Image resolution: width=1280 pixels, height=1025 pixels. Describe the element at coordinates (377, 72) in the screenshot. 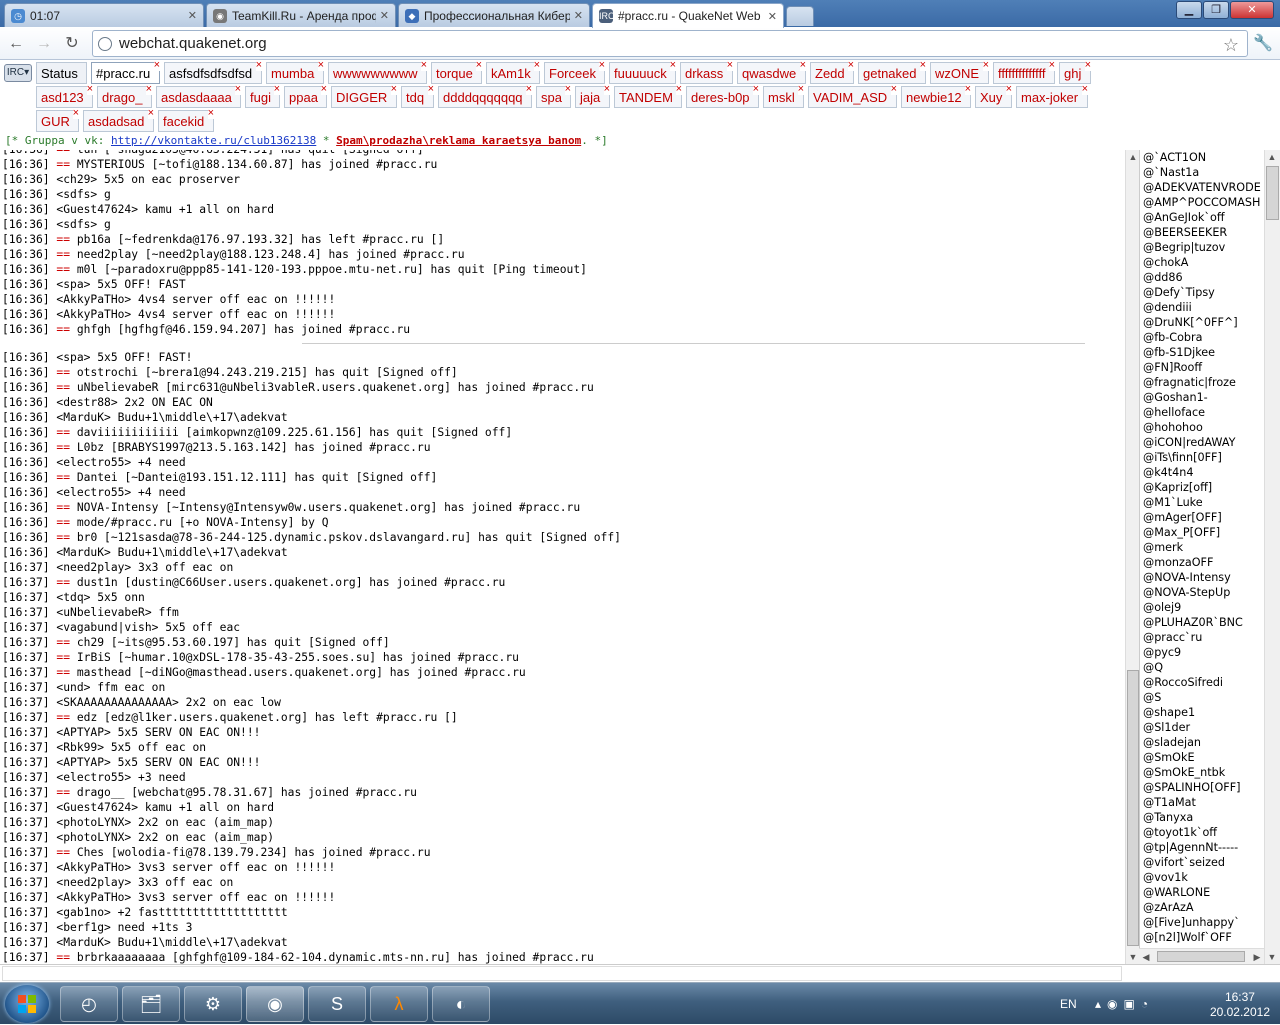

I see `channel-tab: wwwwwwwww ×` at that location.